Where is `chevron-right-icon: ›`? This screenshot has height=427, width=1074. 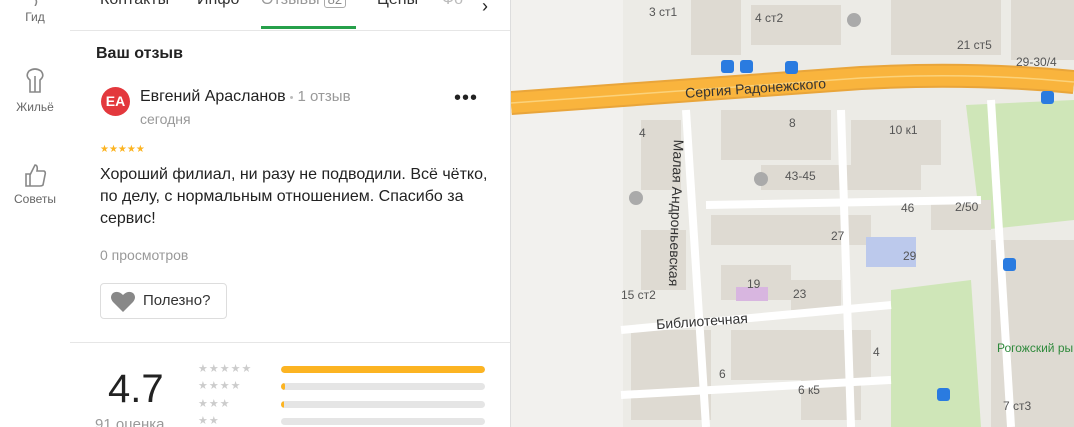
chevron-right-icon: › is located at coordinates (485, 8).